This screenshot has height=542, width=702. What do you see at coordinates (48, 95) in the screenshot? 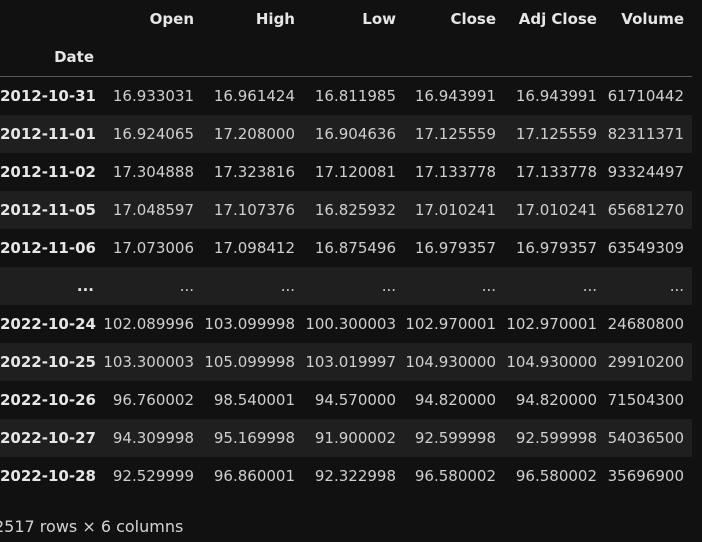
I see `row-index-label: 2012-10-31` at bounding box center [48, 95].